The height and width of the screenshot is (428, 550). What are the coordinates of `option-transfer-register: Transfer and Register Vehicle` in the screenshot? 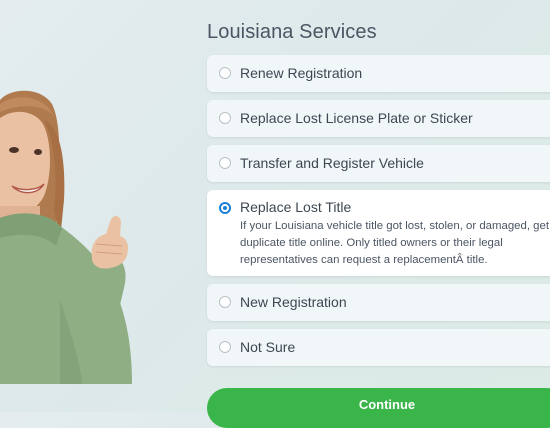 It's located at (378, 163).